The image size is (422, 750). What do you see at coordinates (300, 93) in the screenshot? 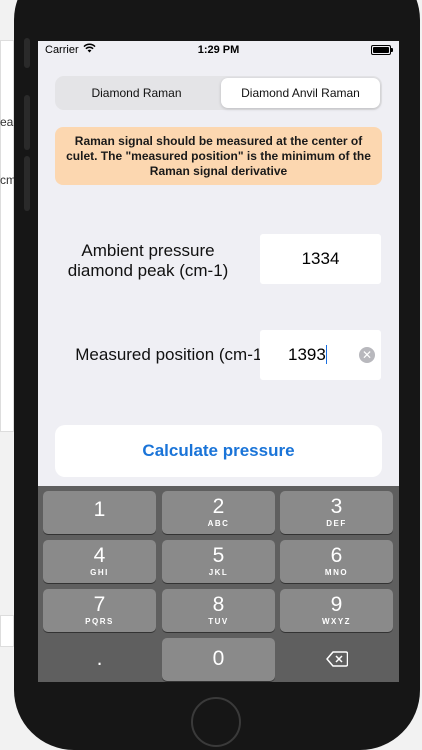
I see `segment-diamond-anvil-raman: Diamond Anvil Raman` at bounding box center [300, 93].